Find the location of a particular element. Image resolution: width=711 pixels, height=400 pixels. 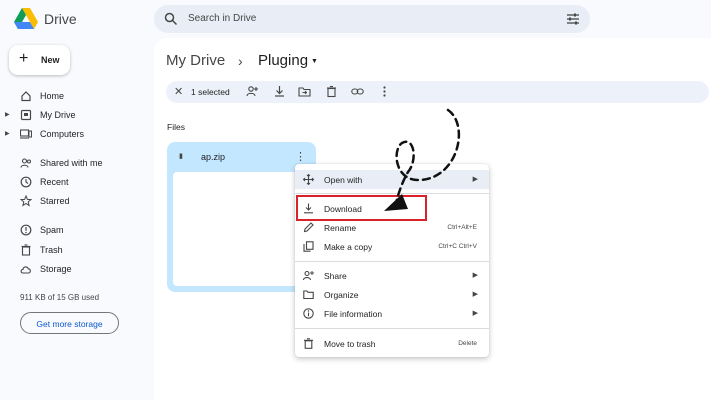

search-options-icon is located at coordinates (573, 19).